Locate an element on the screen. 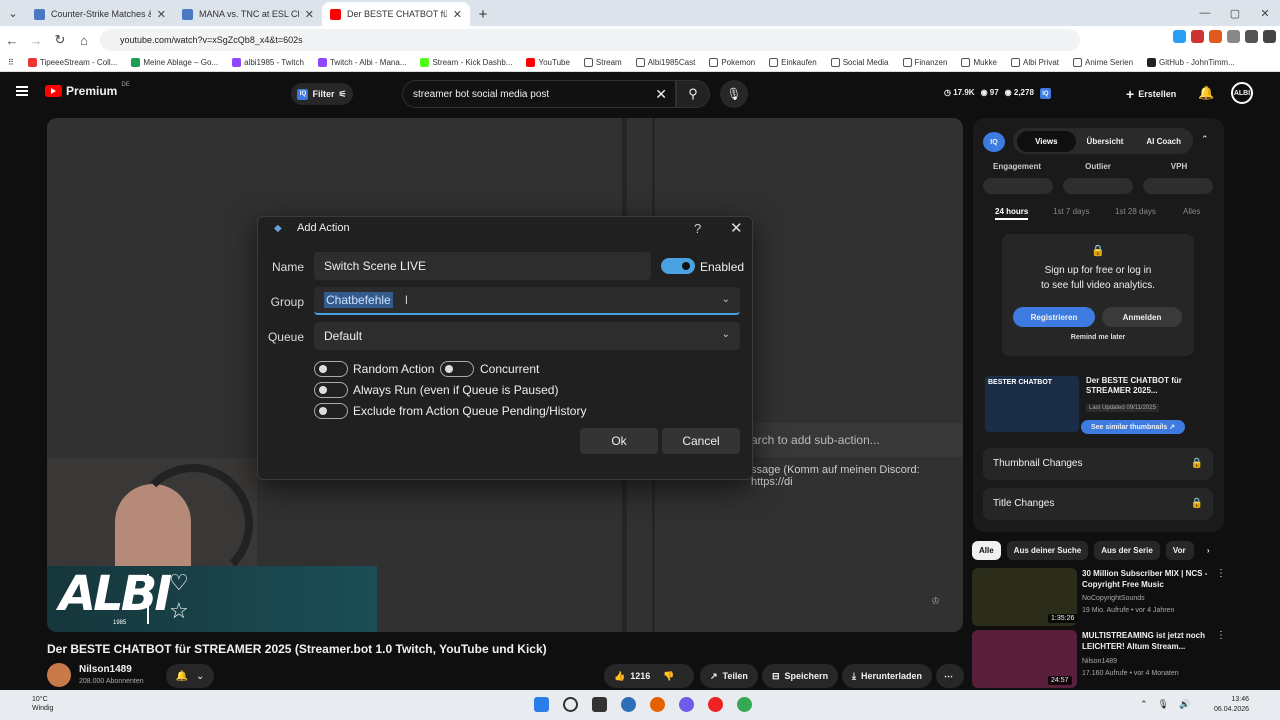  create-button: + Erstellen is located at coordinates (1151, 94).